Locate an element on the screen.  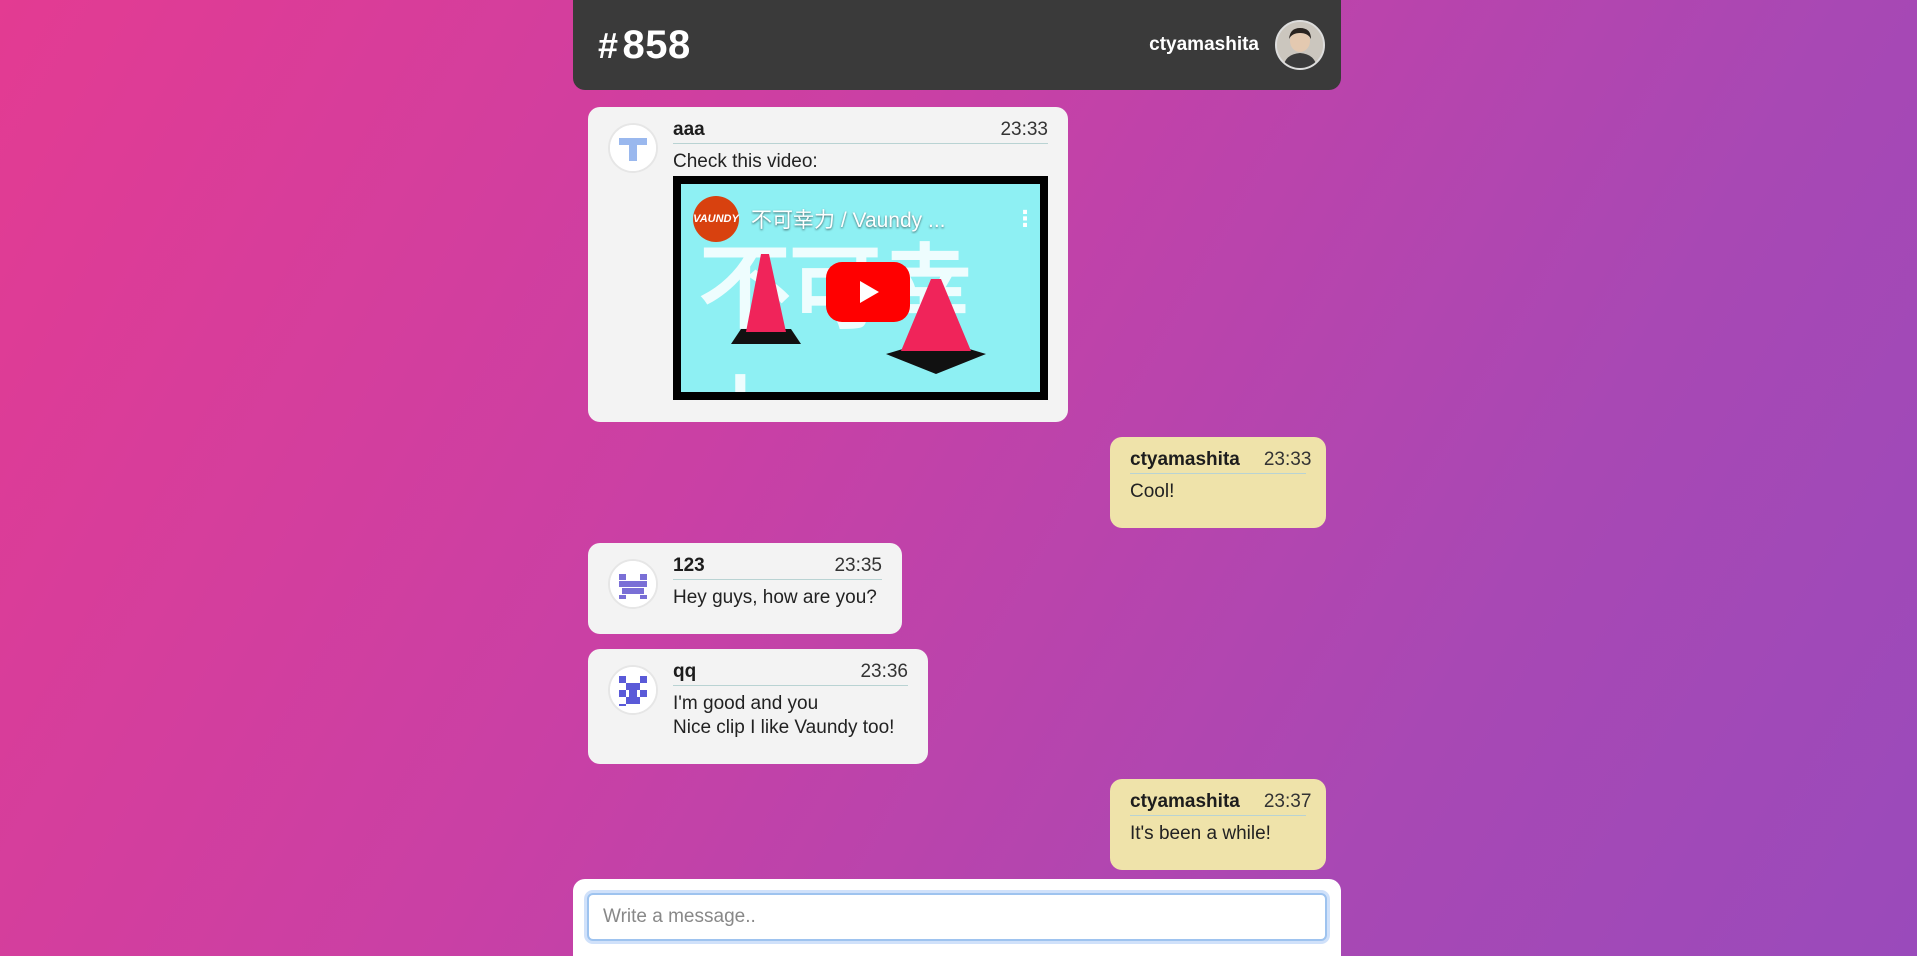
message-item: 123 23:35 Hey guys, how are you? is located at coordinates (745, 588).